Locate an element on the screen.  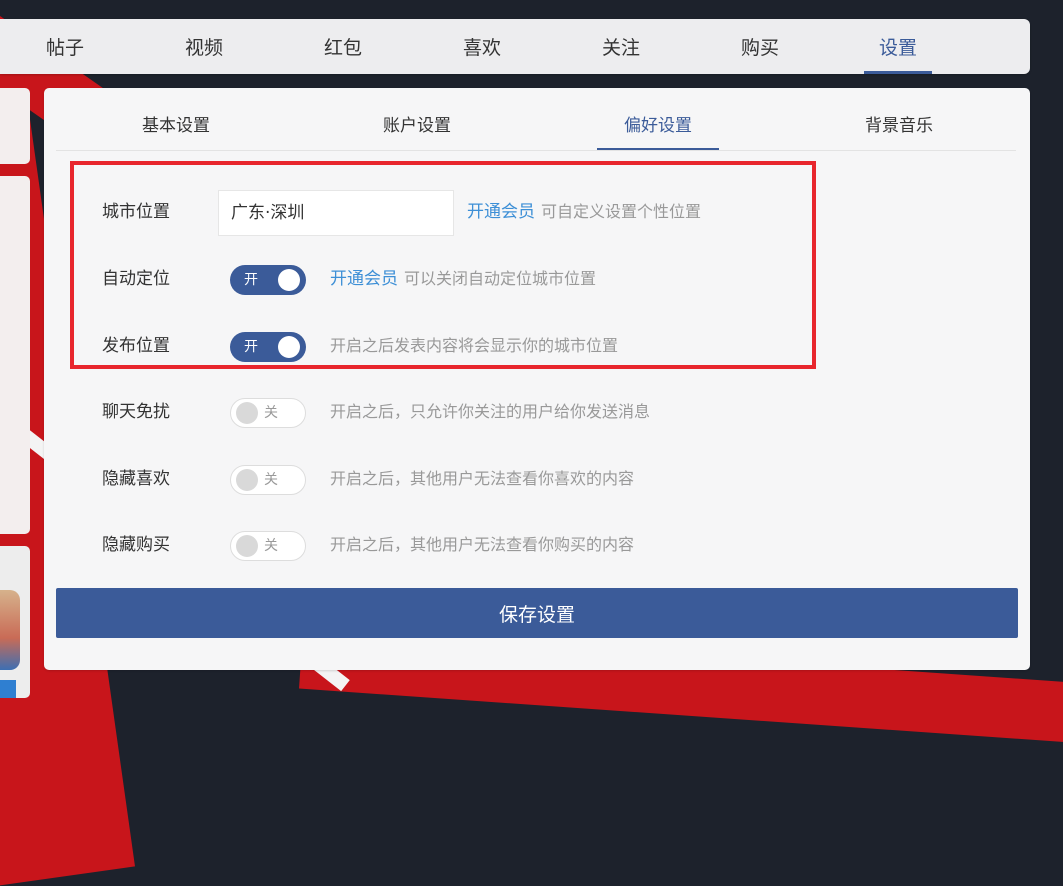
tab-red-packets: 红包 is located at coordinates (343, 46).